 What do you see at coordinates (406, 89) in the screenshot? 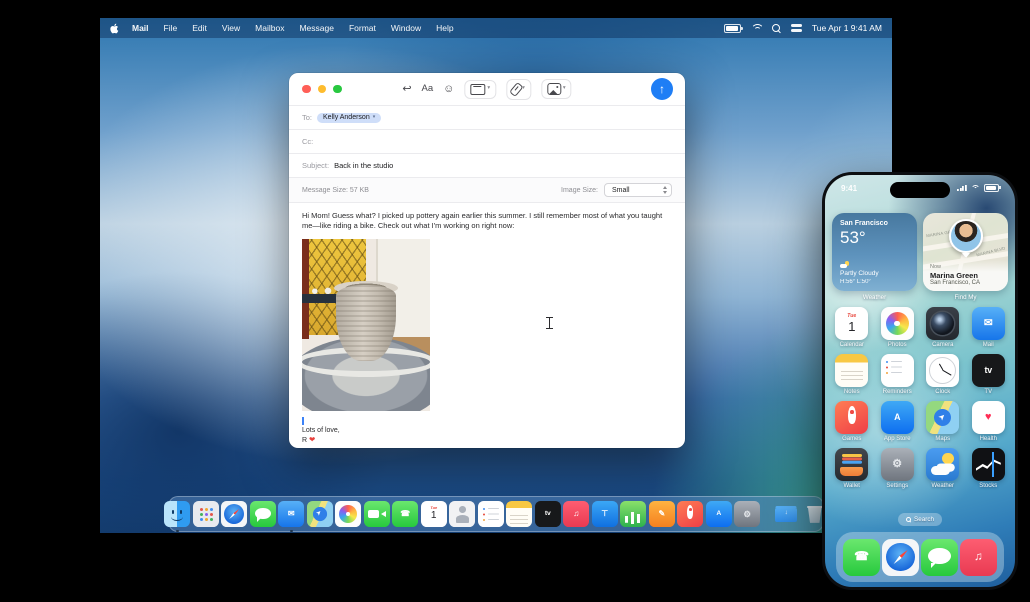
I see `undo-icon: ↩` at bounding box center [406, 89].